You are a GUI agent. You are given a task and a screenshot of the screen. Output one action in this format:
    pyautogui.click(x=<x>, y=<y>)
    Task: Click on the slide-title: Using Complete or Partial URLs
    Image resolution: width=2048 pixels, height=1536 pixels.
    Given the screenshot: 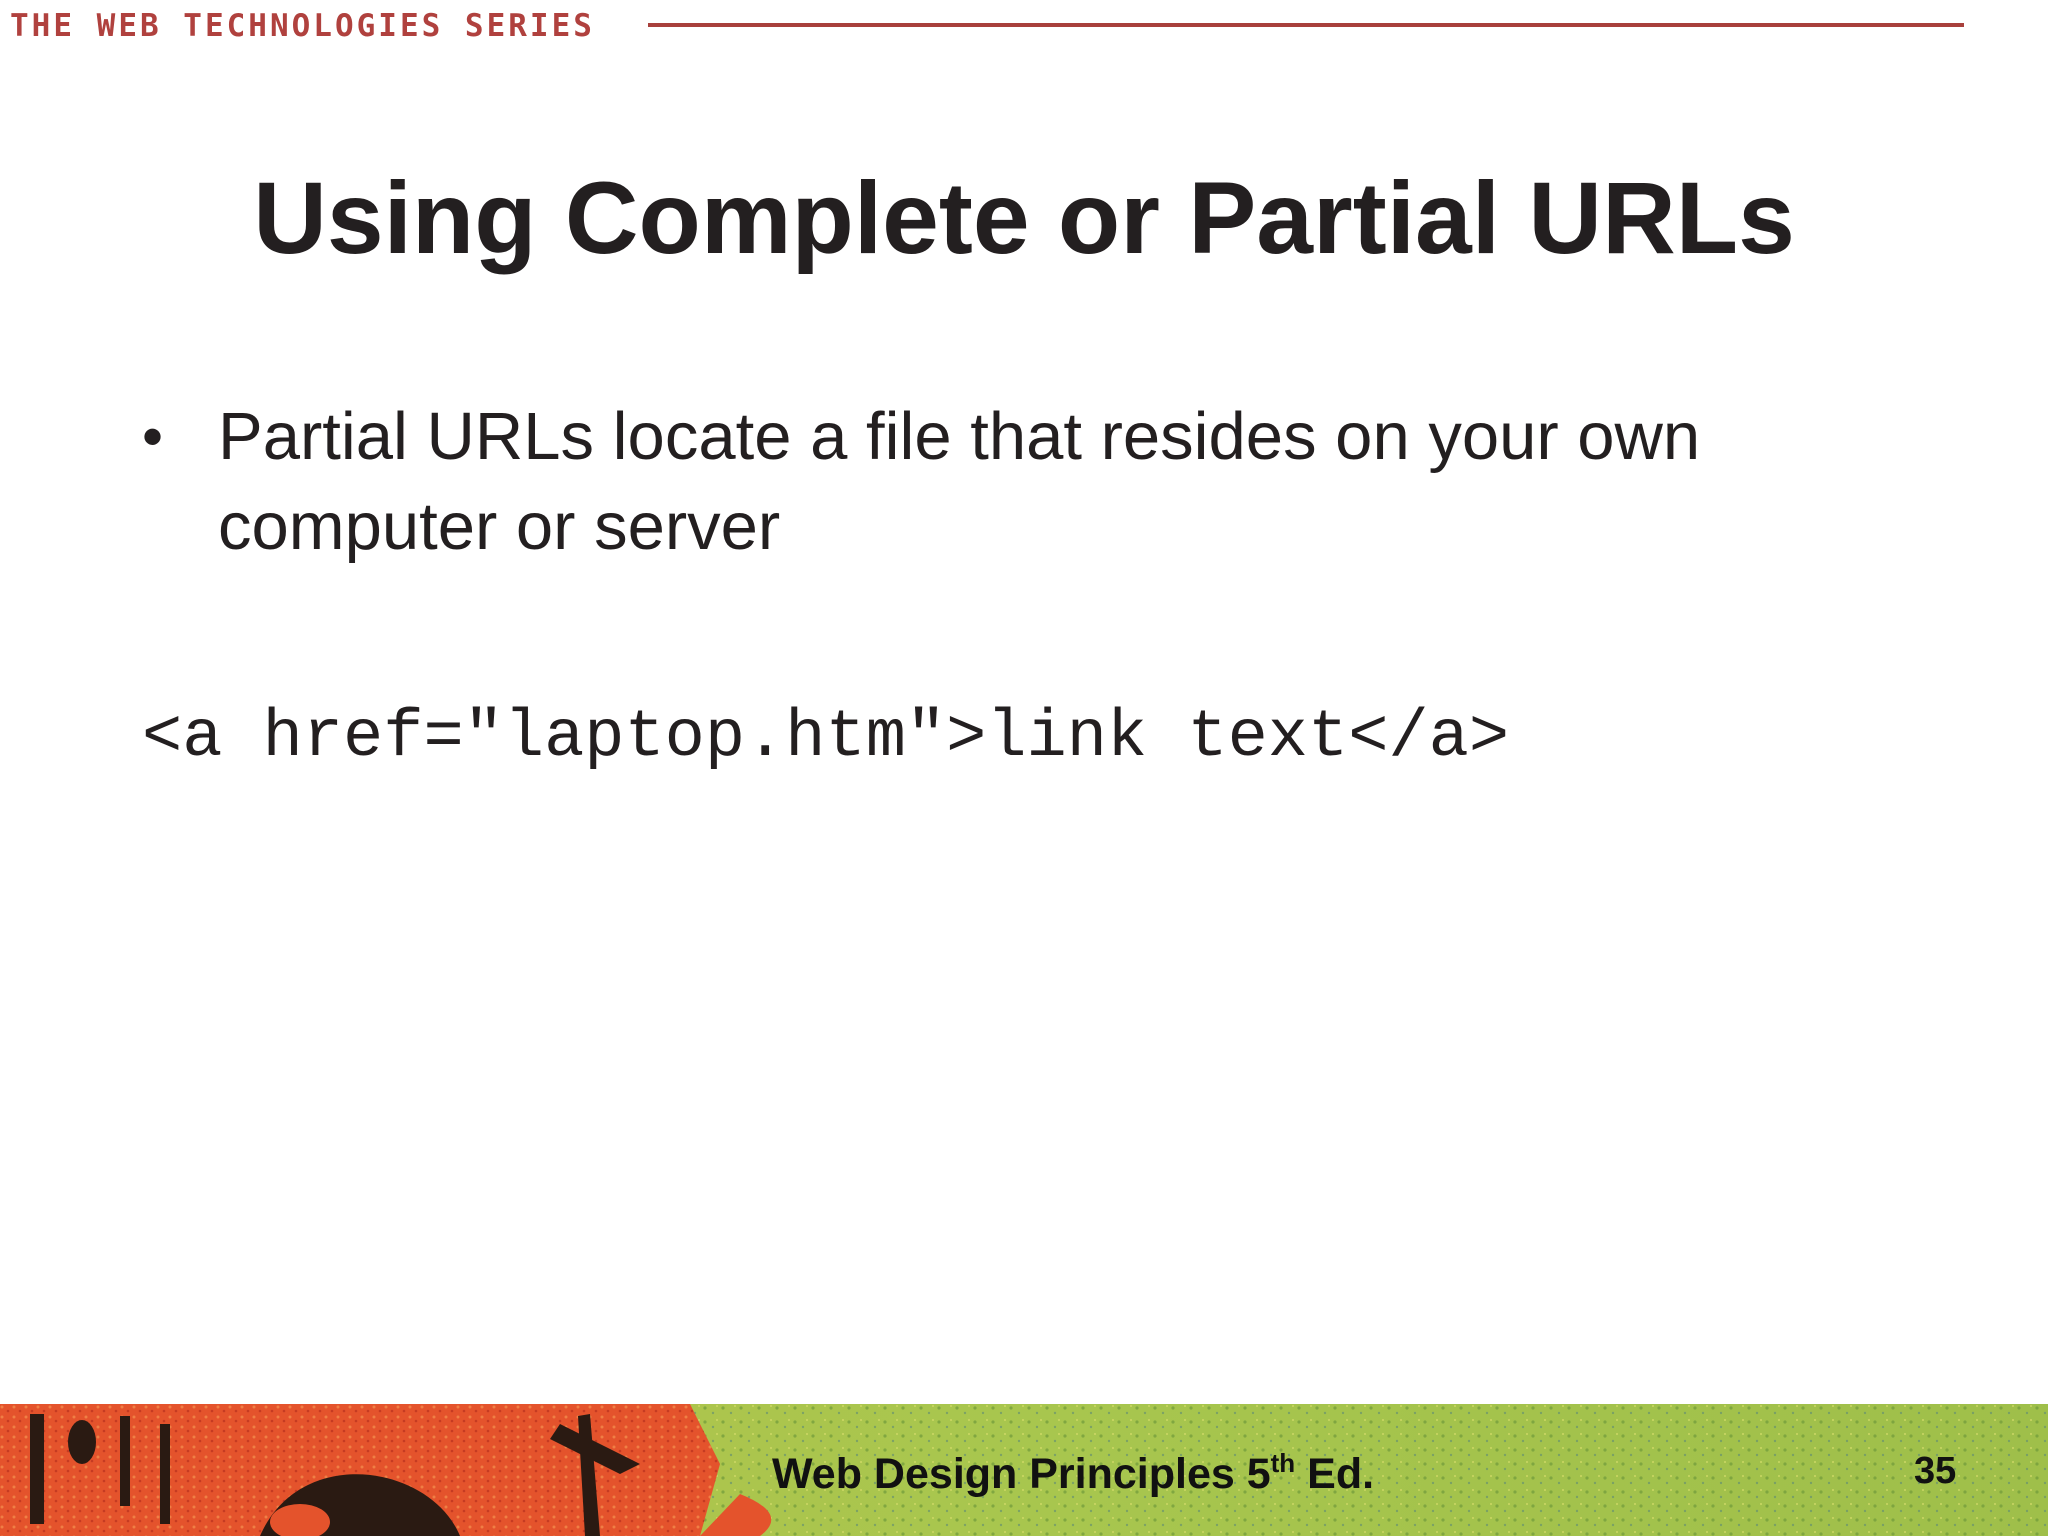 What is the action you would take?
    pyautogui.click(x=1024, y=218)
    